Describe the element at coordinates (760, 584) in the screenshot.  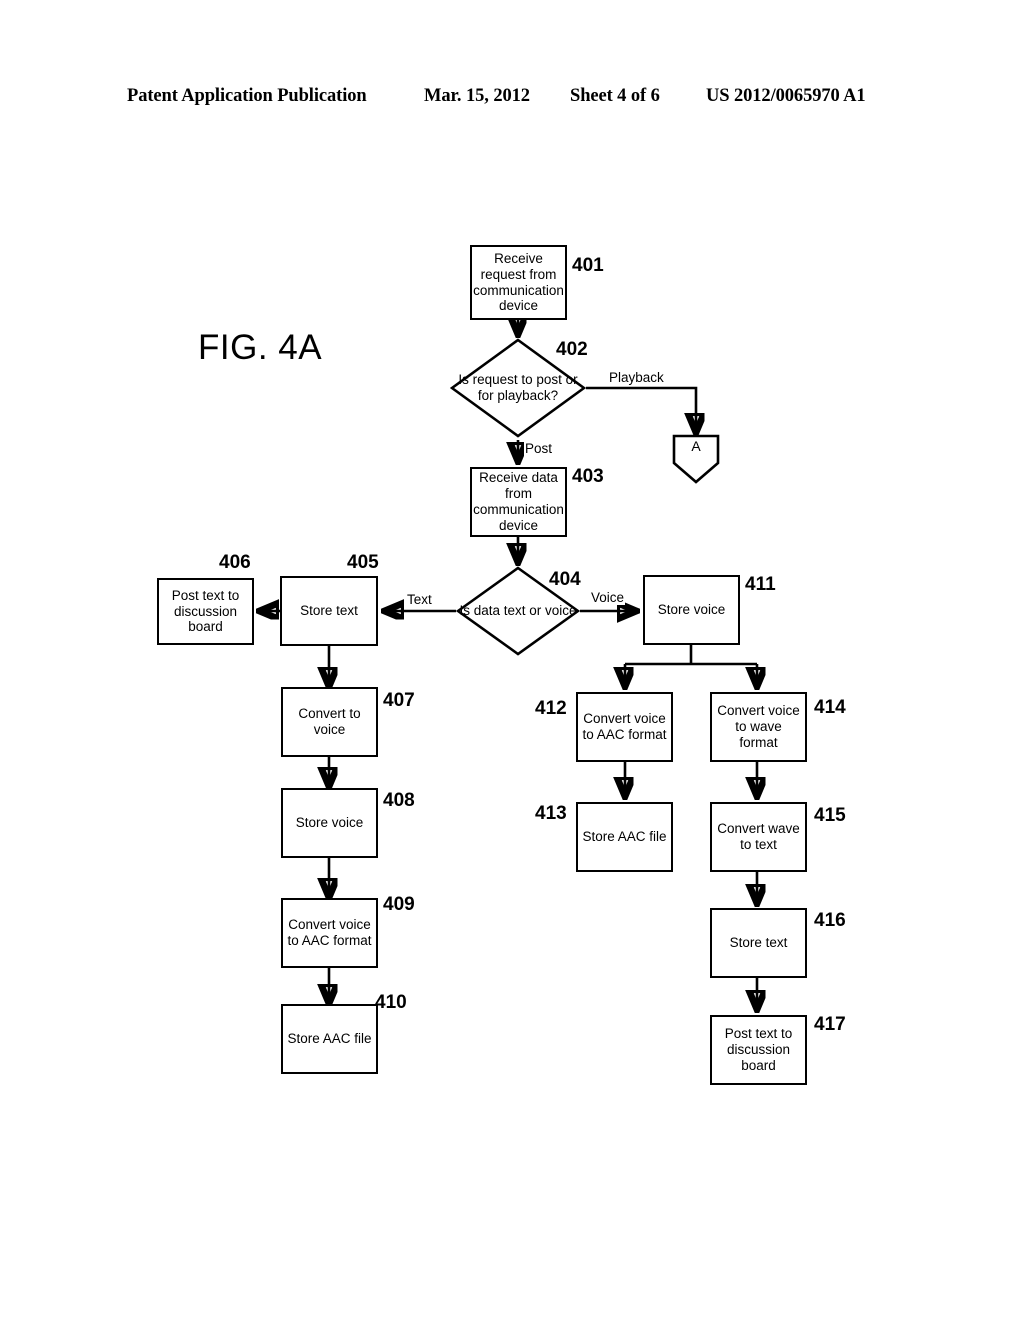
I see `refnum-411: 411` at that location.